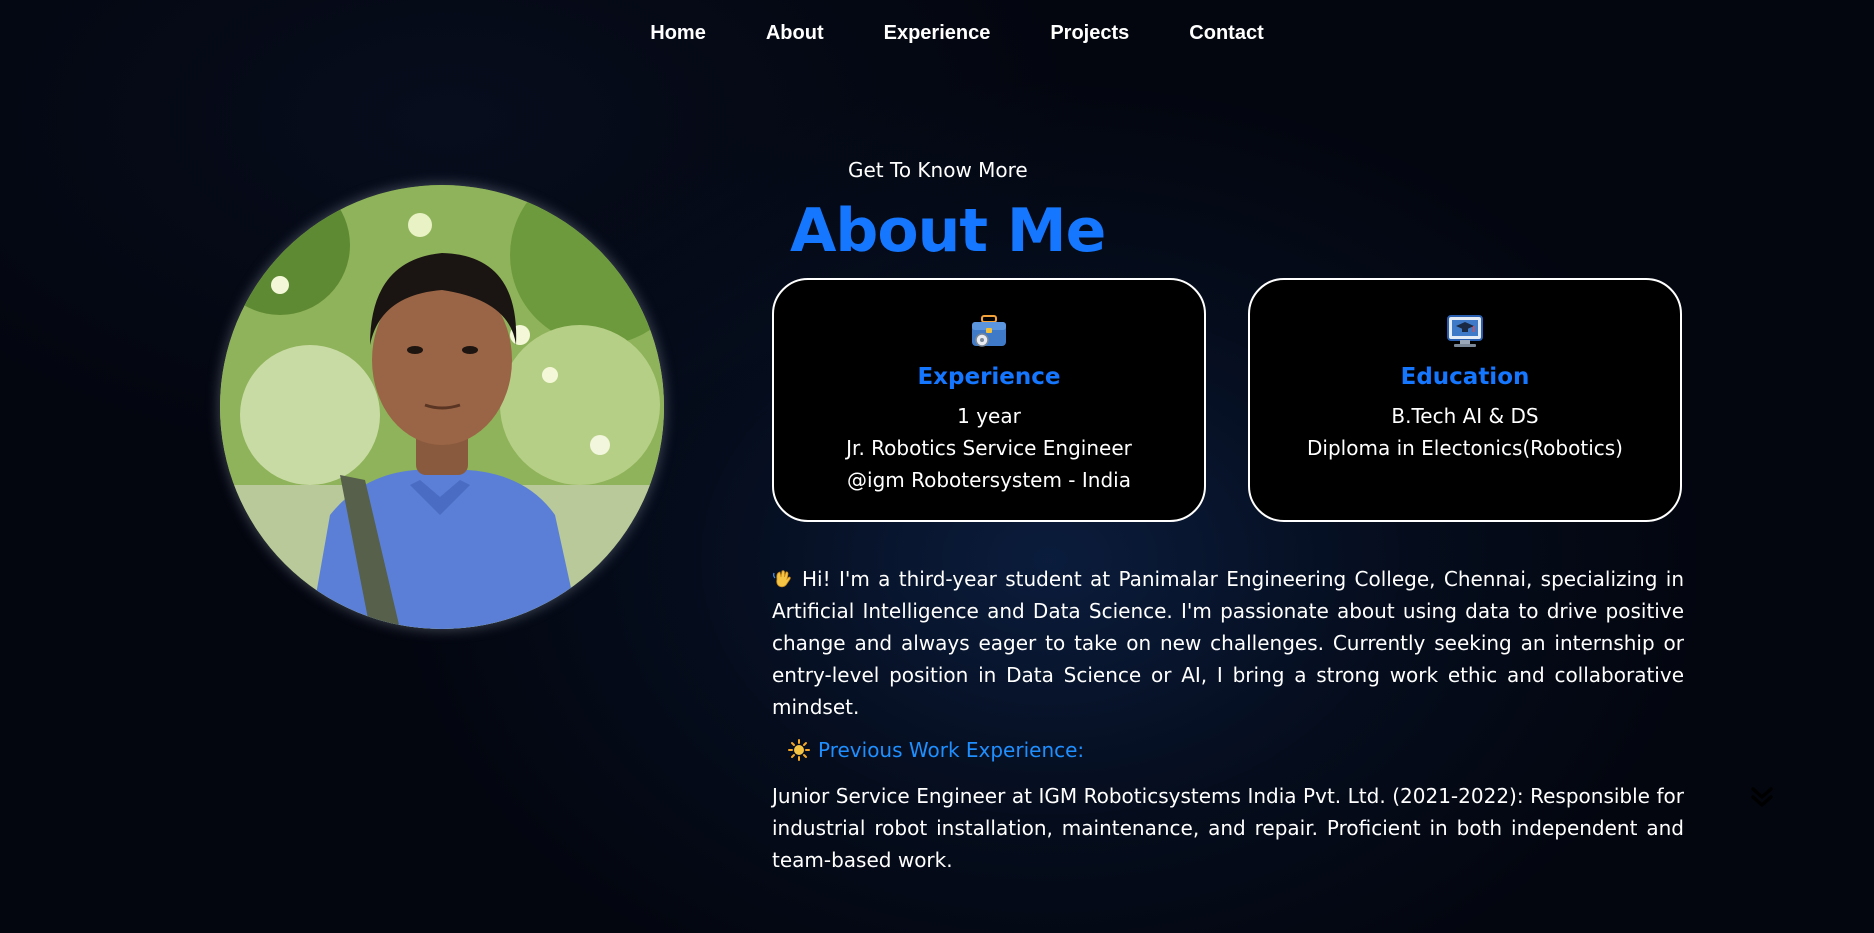 This screenshot has width=1874, height=933. What do you see at coordinates (442, 407) in the screenshot?
I see `profile-photo` at bounding box center [442, 407].